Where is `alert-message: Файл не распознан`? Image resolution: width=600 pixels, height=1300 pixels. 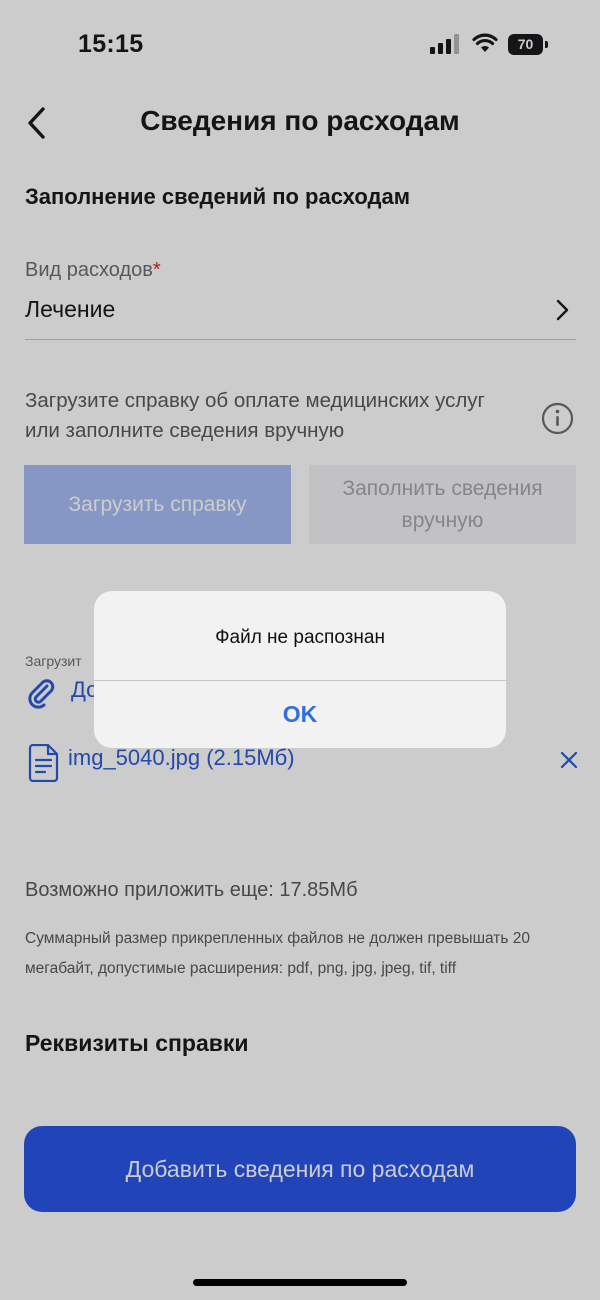 alert-message: Файл не распознан is located at coordinates (300, 637).